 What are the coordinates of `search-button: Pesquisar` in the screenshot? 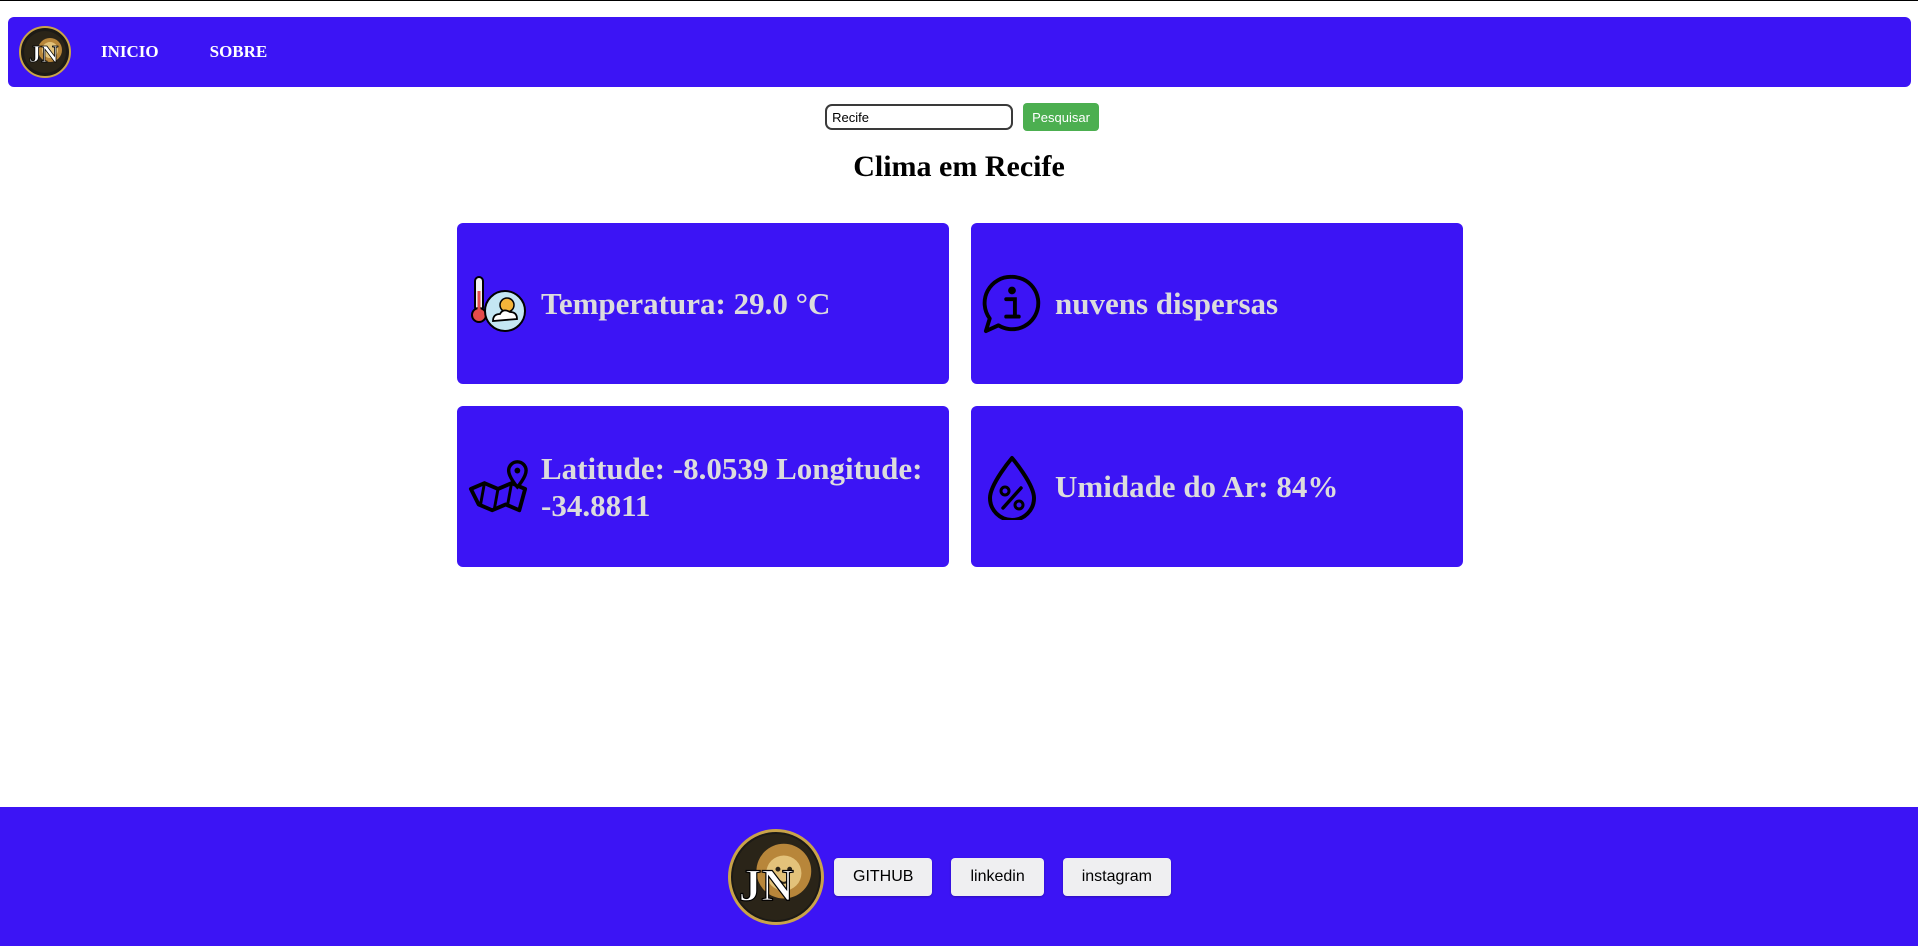 It's located at (1061, 117).